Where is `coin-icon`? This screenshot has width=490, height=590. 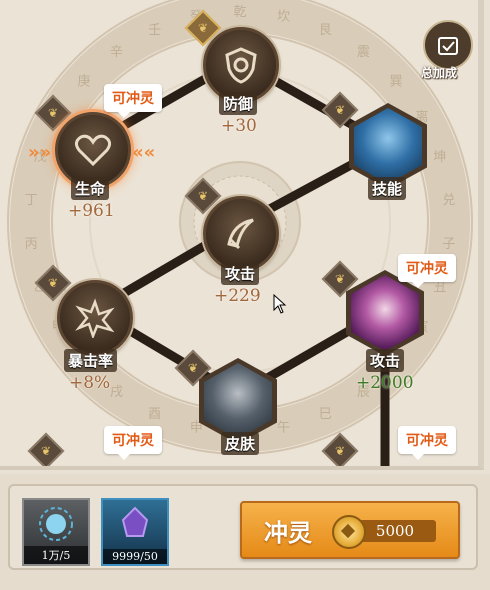 coin-icon is located at coordinates (349, 532).